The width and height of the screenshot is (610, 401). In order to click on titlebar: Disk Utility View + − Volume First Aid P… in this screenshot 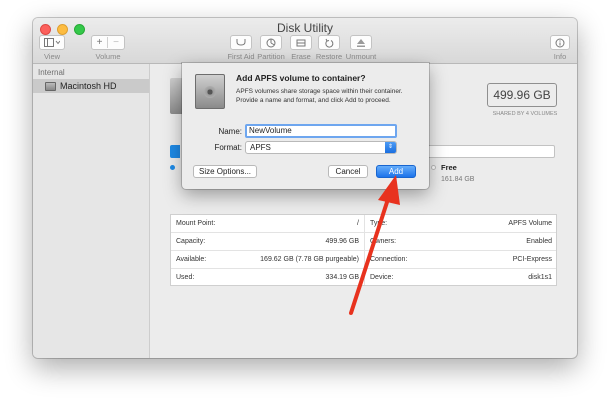, I will do `click(305, 41)`.